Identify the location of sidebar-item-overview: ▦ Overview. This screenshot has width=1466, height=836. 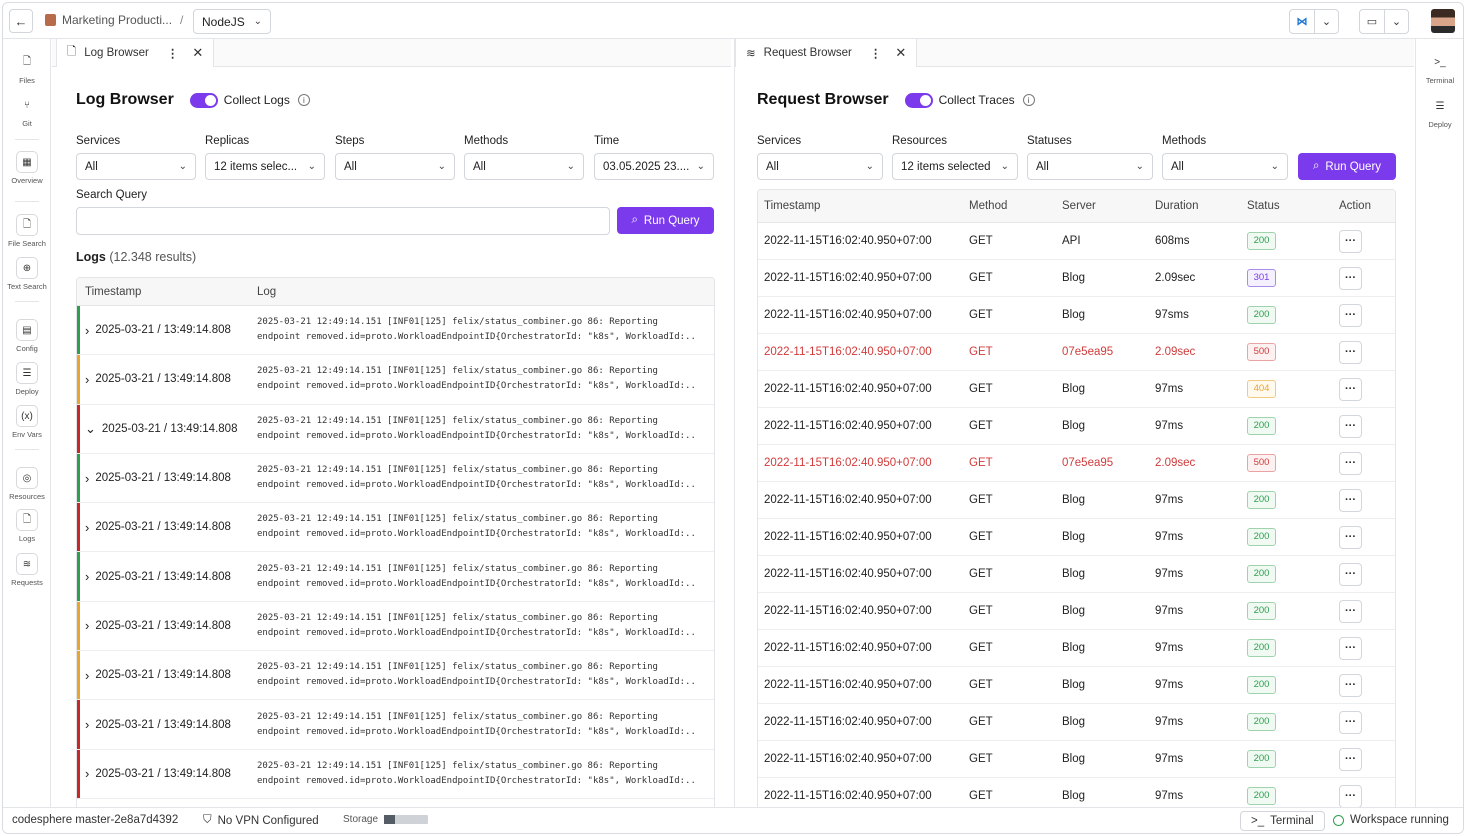
(27, 168).